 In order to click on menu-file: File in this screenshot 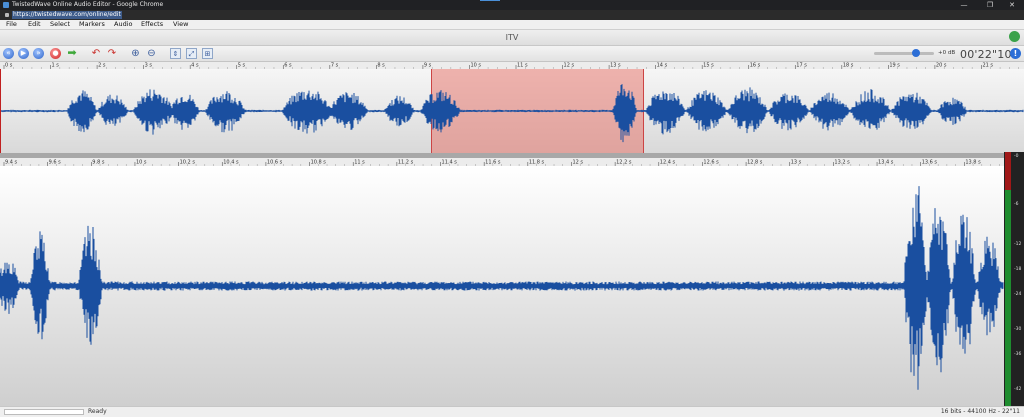, I will do `click(11, 24)`.